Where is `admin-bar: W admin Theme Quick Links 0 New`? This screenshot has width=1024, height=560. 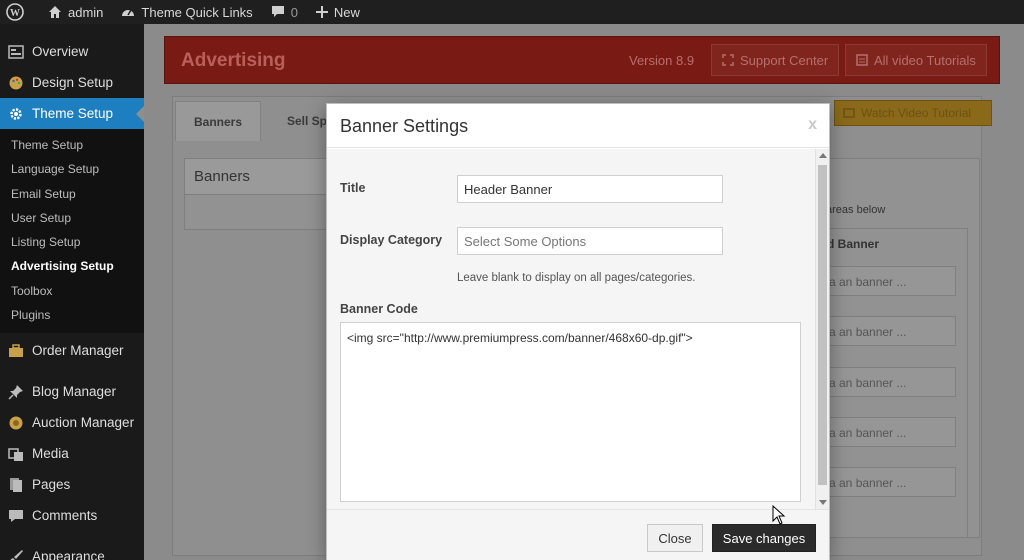
admin-bar: W admin Theme Quick Links 0 New is located at coordinates (512, 12).